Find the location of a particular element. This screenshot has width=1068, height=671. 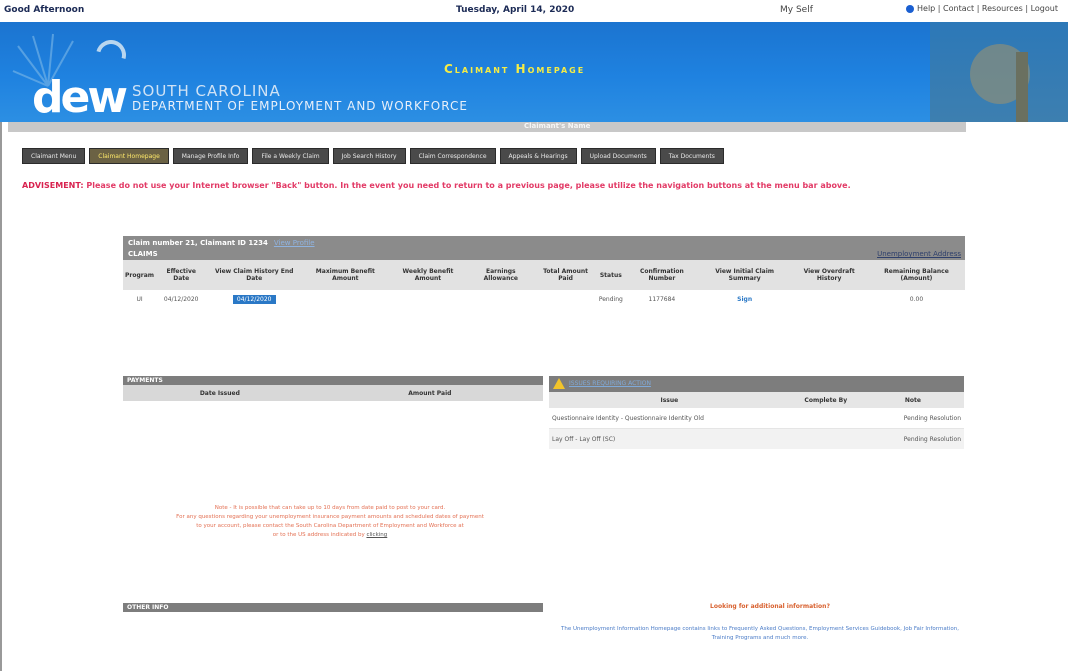

view-profile-link: View Profile is located at coordinates (294, 243).